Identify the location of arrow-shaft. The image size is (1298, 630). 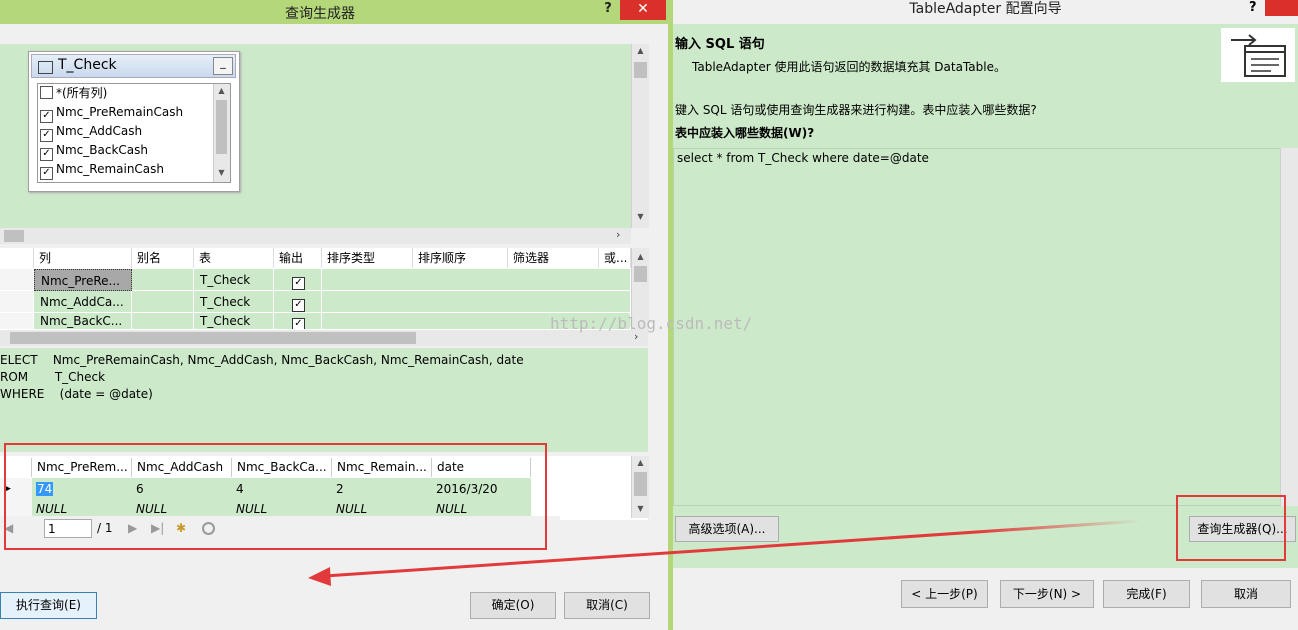
(732, 548).